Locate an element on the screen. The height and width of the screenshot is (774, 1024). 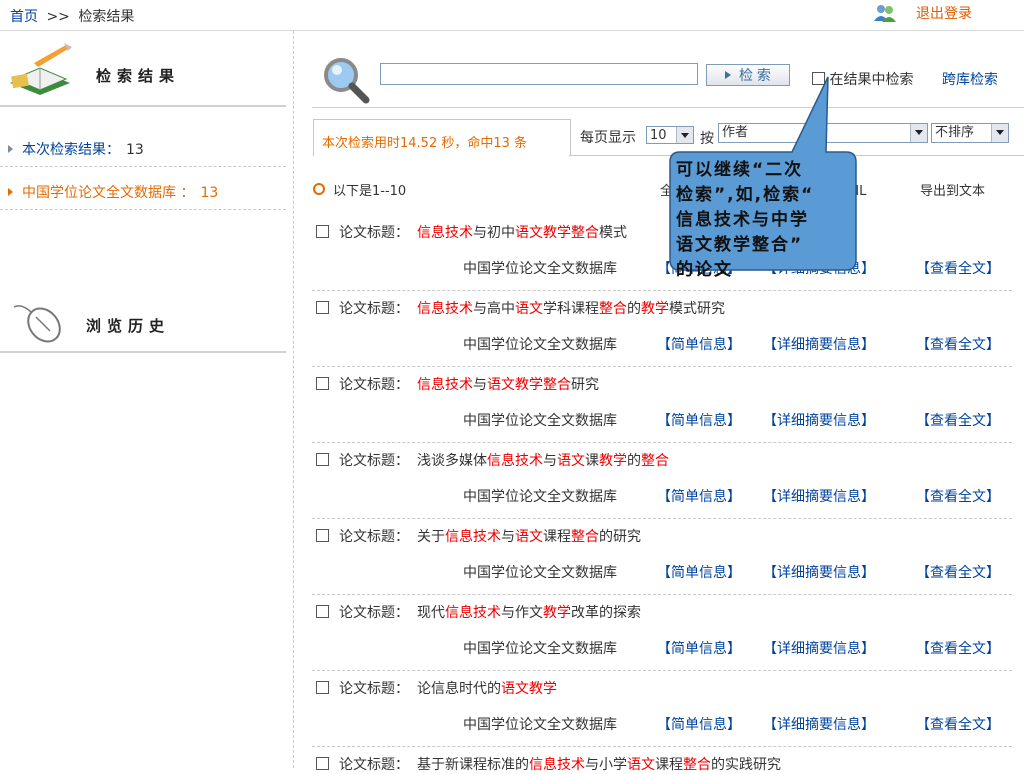
per-page-select: 10 is located at coordinates (670, 135).